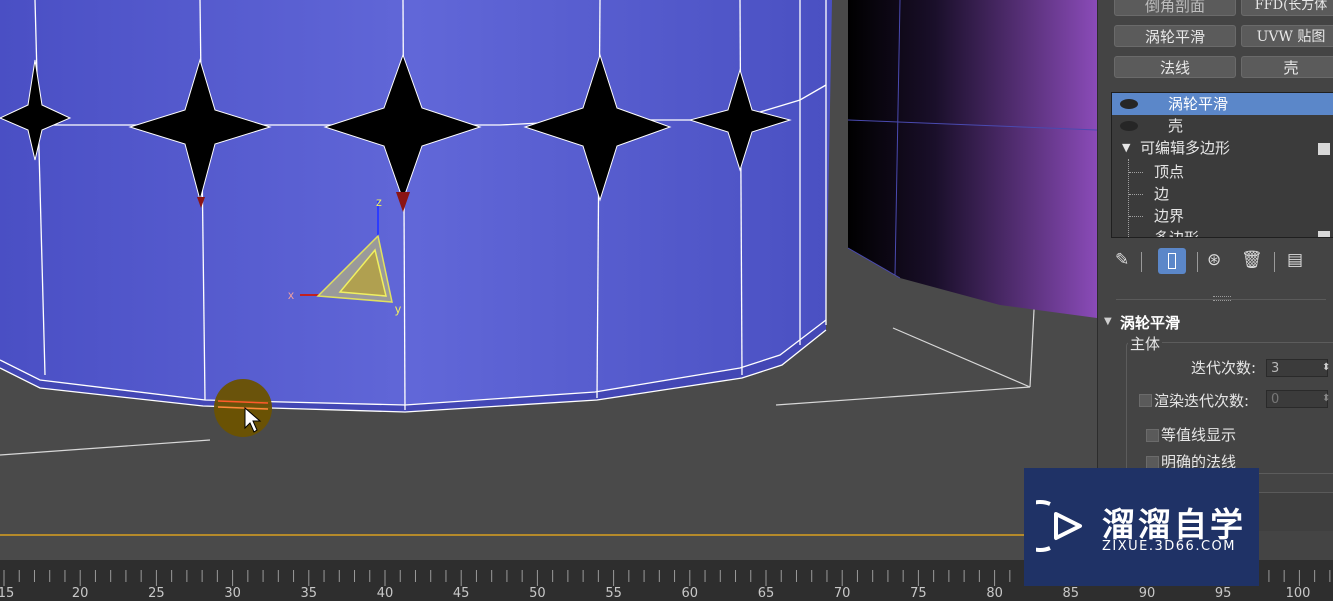  Describe the element at coordinates (1297, 368) in the screenshot. I see `iterations-spinner: 3` at that location.